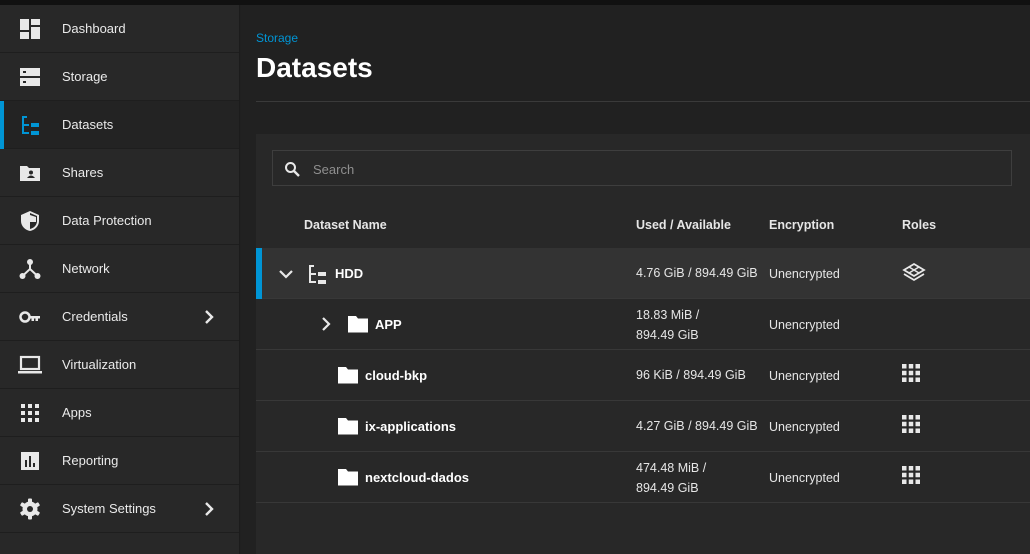 This screenshot has width=1030, height=554. I want to click on column-header-encryption: Encryption, so click(801, 225).